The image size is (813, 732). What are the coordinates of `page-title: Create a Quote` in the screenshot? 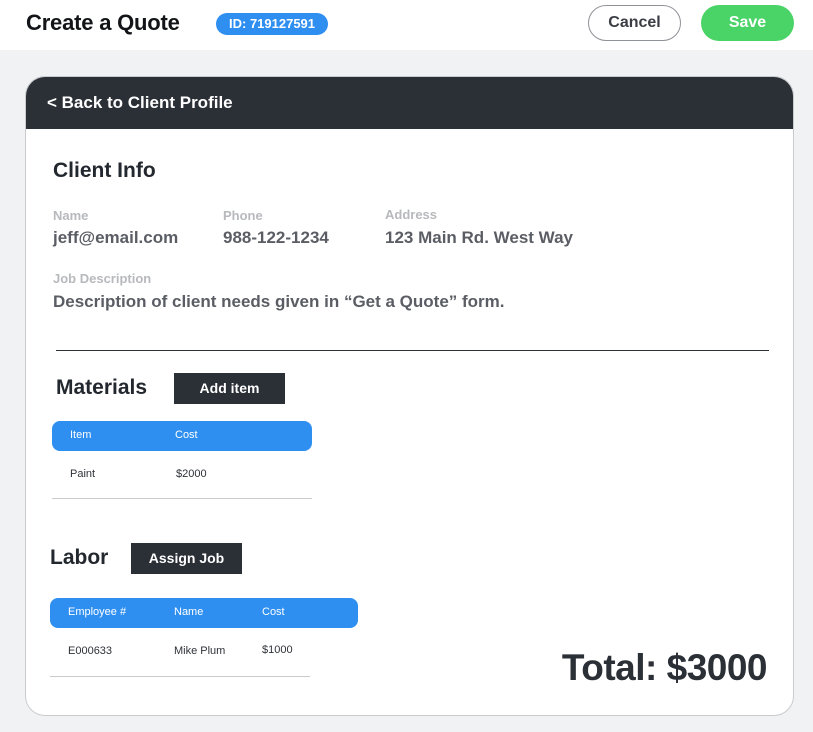 It's located at (103, 22).